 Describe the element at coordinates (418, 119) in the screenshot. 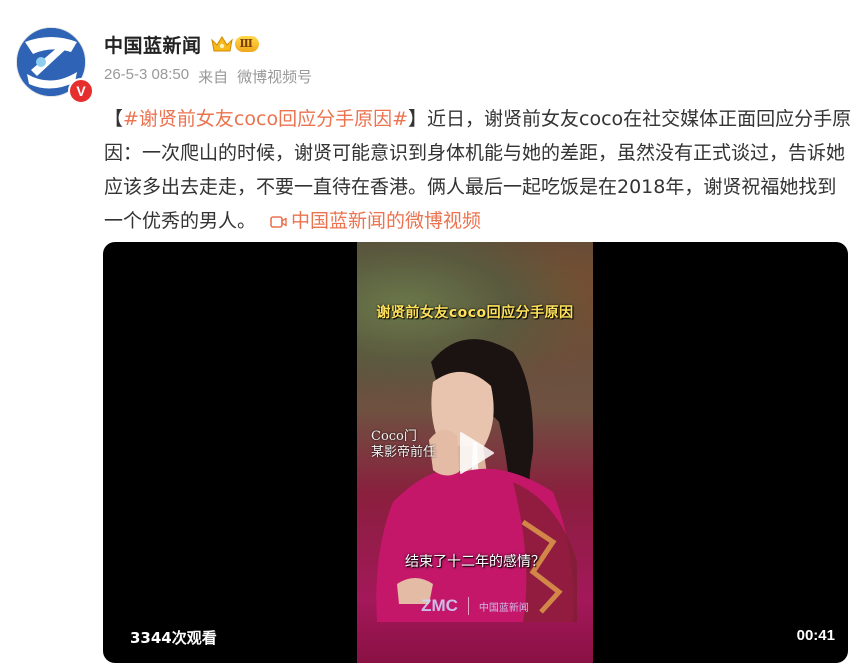

I see `bracket-close: 】` at that location.